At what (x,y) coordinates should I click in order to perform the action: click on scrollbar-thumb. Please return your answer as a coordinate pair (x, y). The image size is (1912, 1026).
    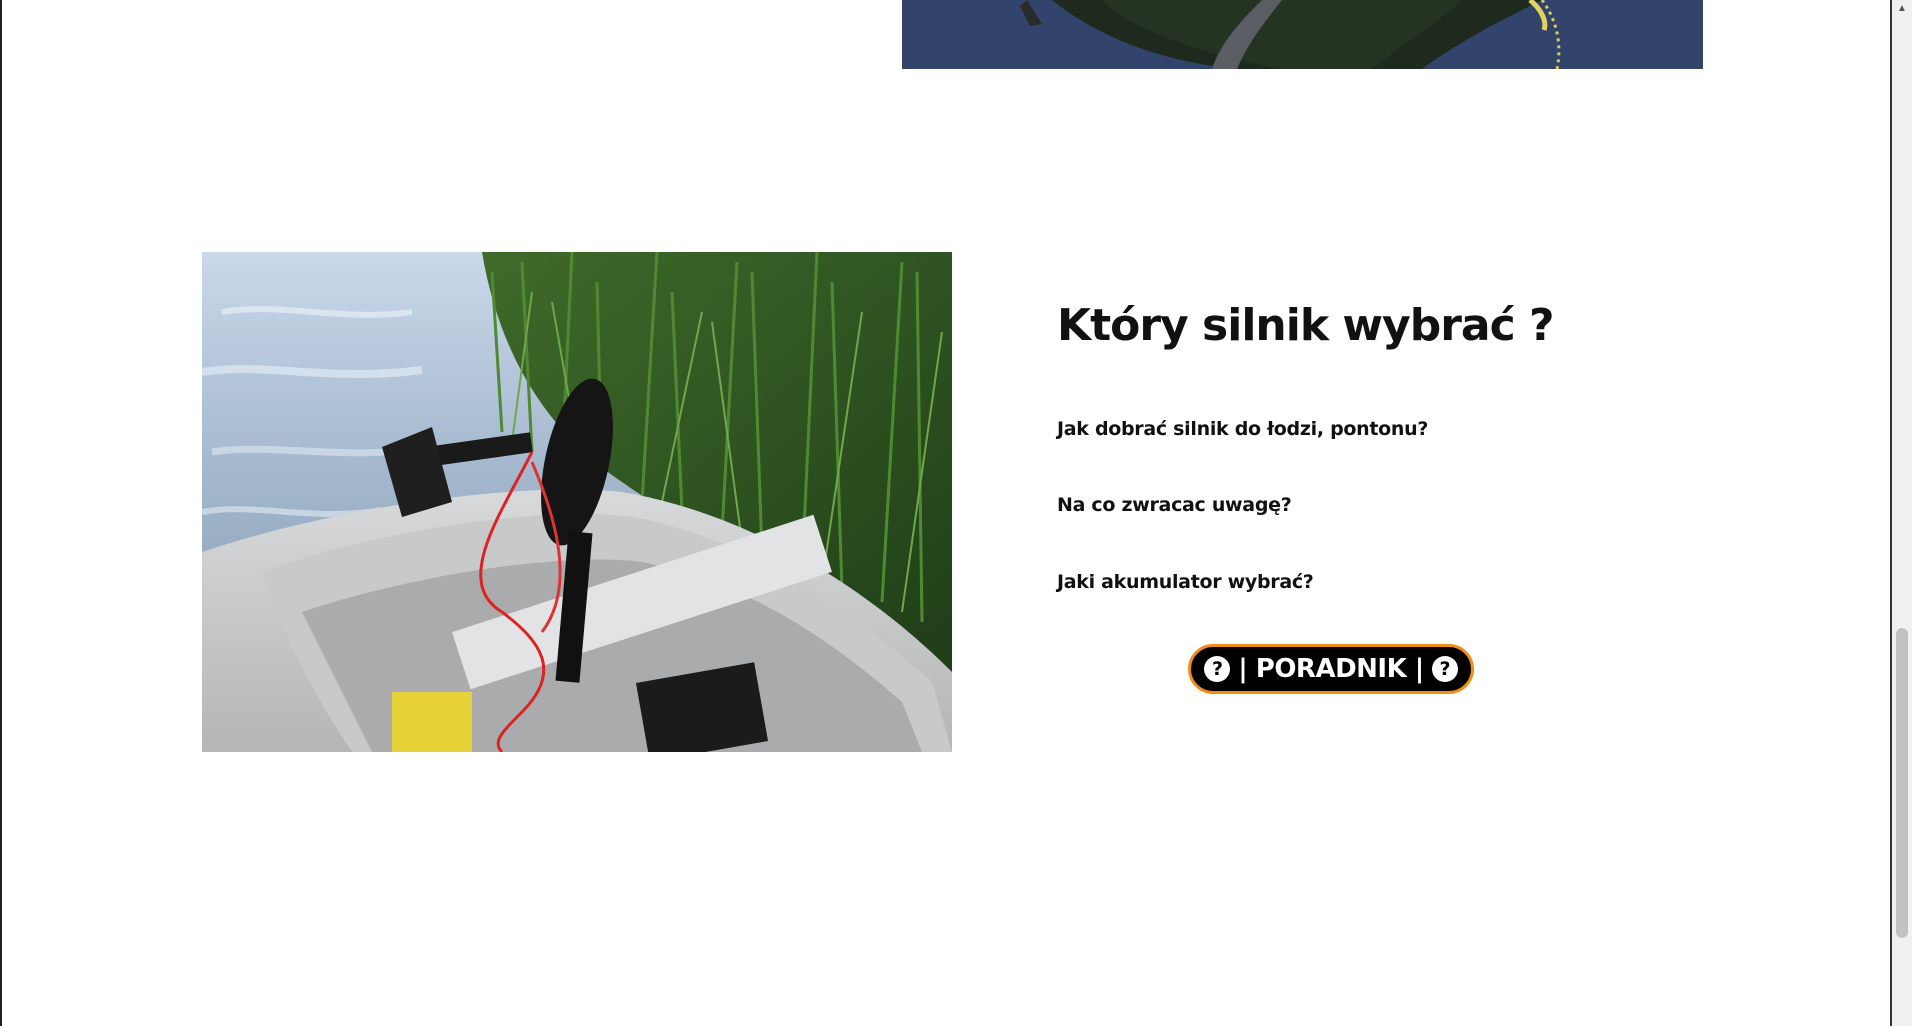
    Looking at the image, I should click on (1902, 783).